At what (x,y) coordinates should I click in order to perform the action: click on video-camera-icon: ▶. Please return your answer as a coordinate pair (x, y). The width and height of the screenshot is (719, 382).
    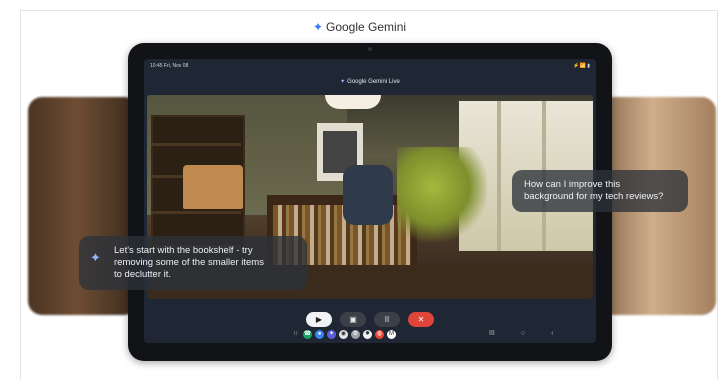
    Looking at the image, I should click on (319, 319).